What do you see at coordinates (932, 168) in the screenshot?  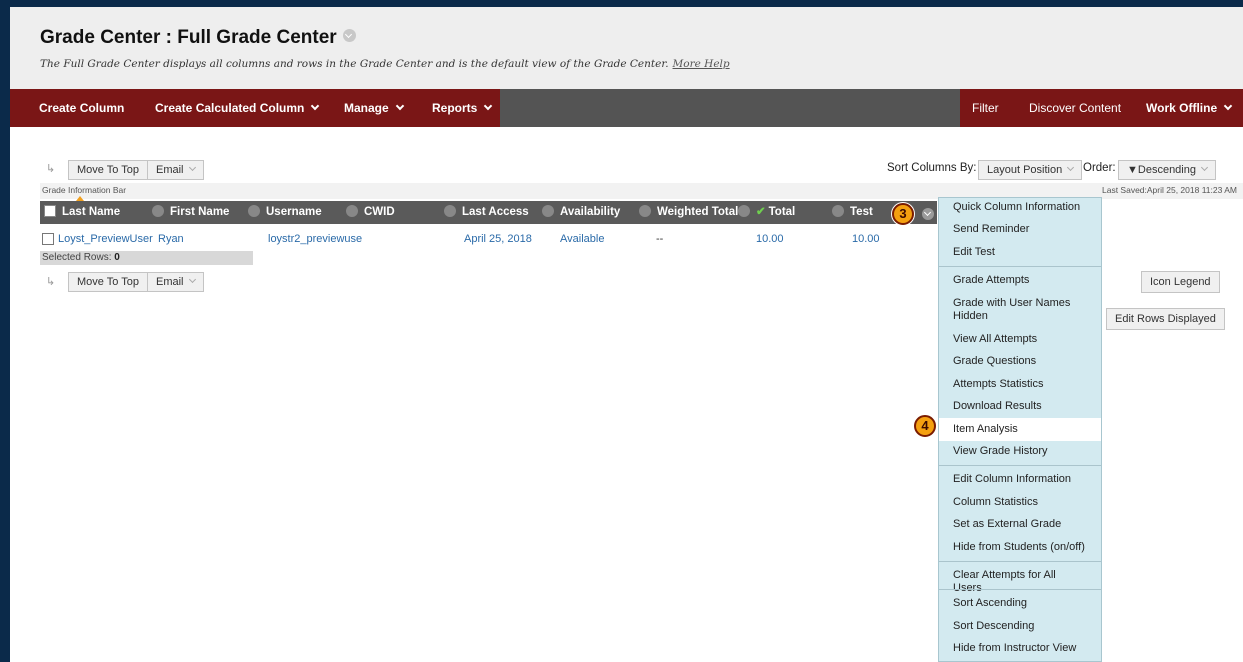 I see `sort-columns-label: Sort Columns By:` at bounding box center [932, 168].